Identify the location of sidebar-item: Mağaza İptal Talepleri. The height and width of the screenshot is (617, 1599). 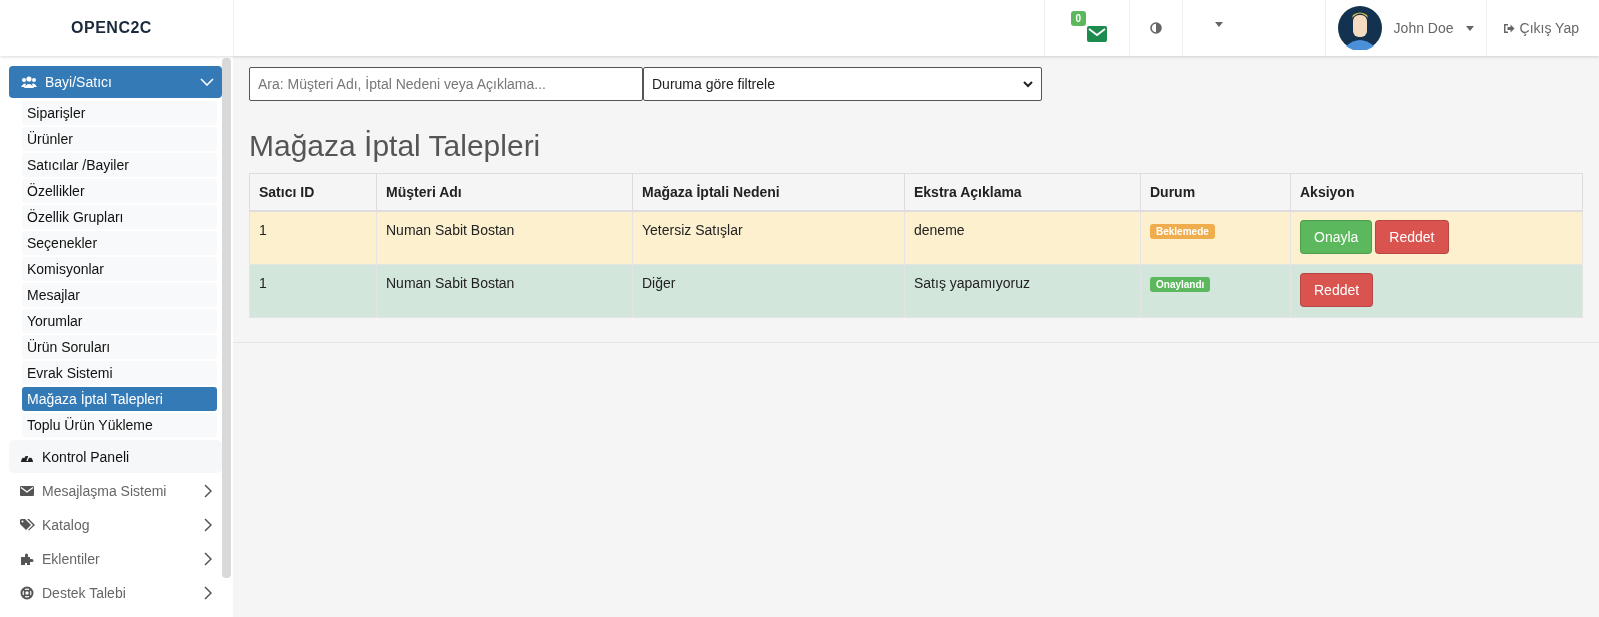
(119, 399).